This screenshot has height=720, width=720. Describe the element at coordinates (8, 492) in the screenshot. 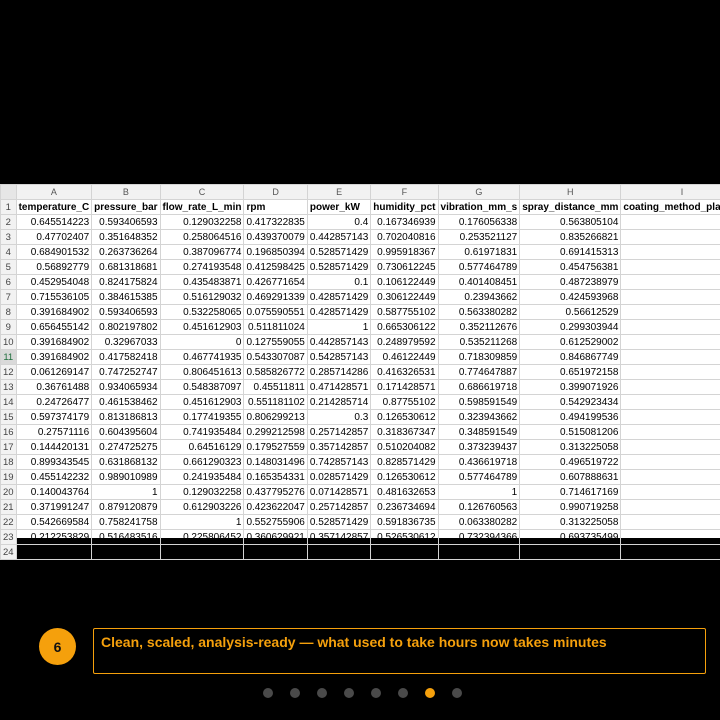

I see `row-number: 20` at that location.